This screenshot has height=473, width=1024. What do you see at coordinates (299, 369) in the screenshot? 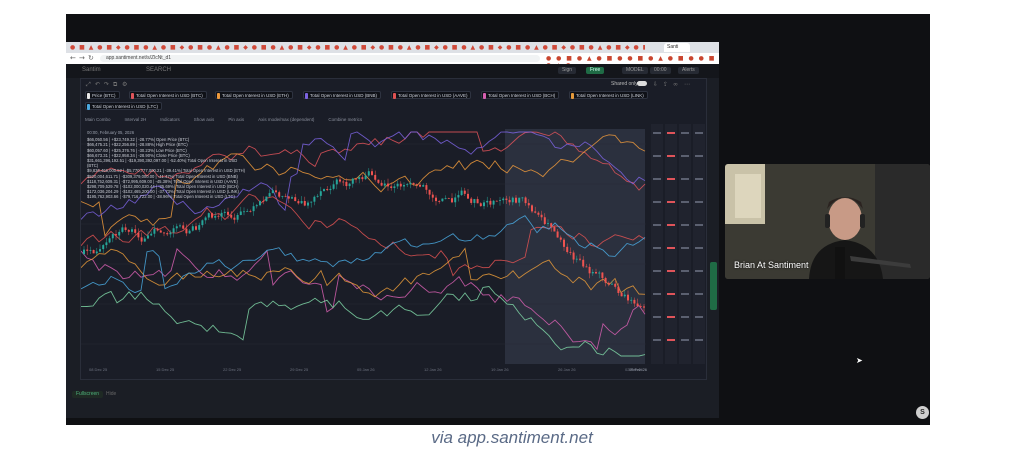
I see `date-tick: 29 Dec 25` at bounding box center [299, 369].